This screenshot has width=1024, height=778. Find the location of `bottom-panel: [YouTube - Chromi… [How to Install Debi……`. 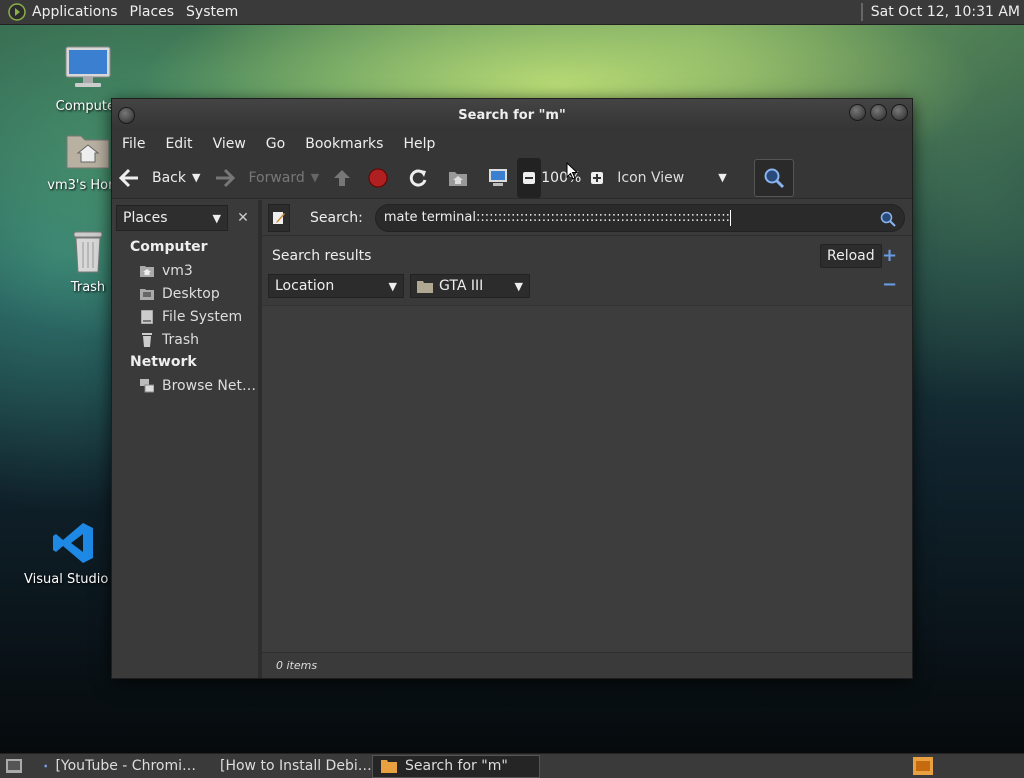

bottom-panel: [YouTube - Chromi… [How to Install Debi…… is located at coordinates (512, 765).